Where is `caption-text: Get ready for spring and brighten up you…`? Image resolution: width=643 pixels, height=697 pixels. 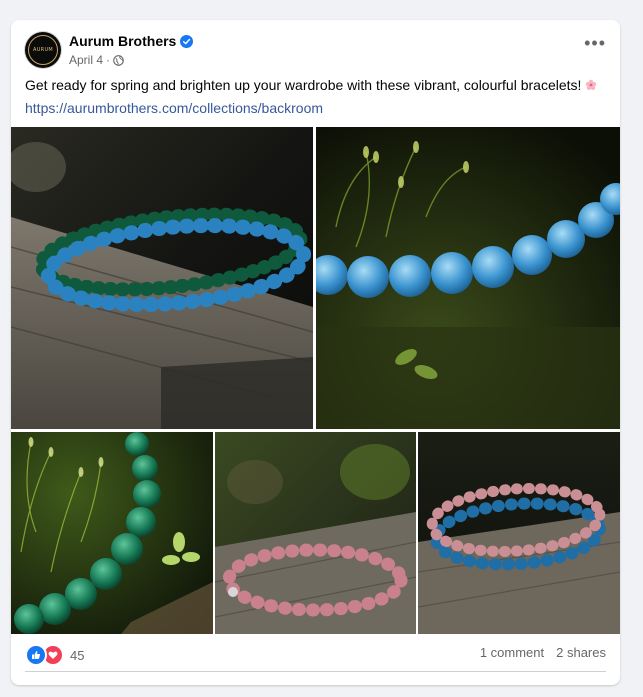 caption-text: Get ready for spring and brighten up you… is located at coordinates (303, 85).